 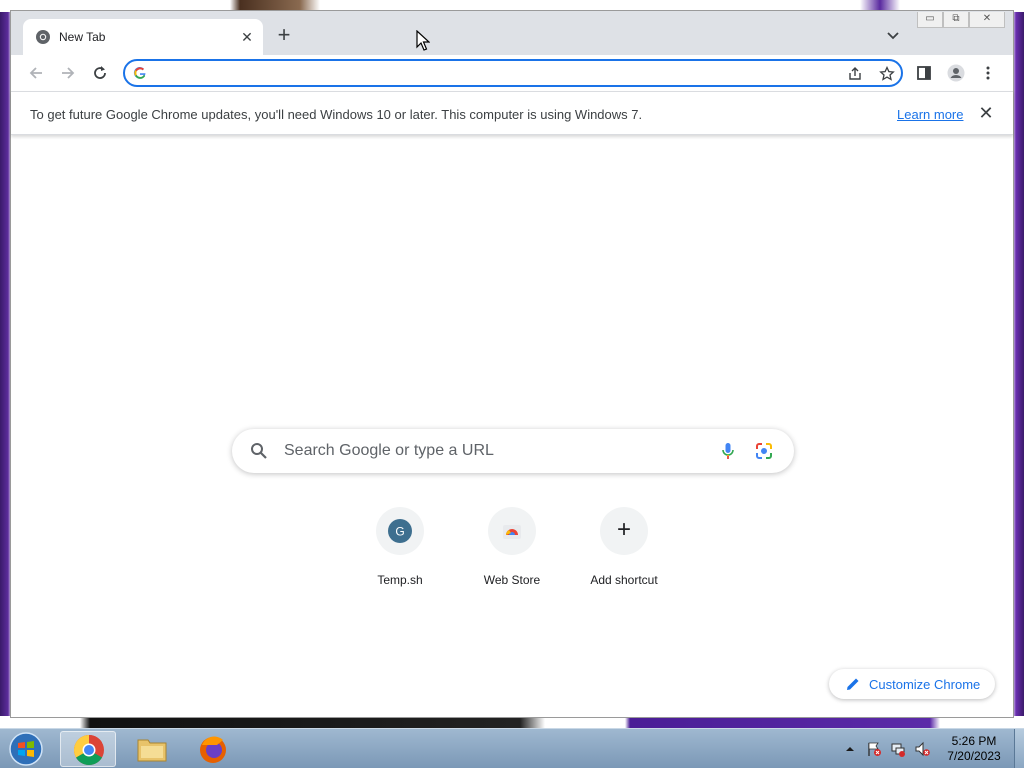 What do you see at coordinates (887, 74) in the screenshot?
I see `bookmark-star-icon` at bounding box center [887, 74].